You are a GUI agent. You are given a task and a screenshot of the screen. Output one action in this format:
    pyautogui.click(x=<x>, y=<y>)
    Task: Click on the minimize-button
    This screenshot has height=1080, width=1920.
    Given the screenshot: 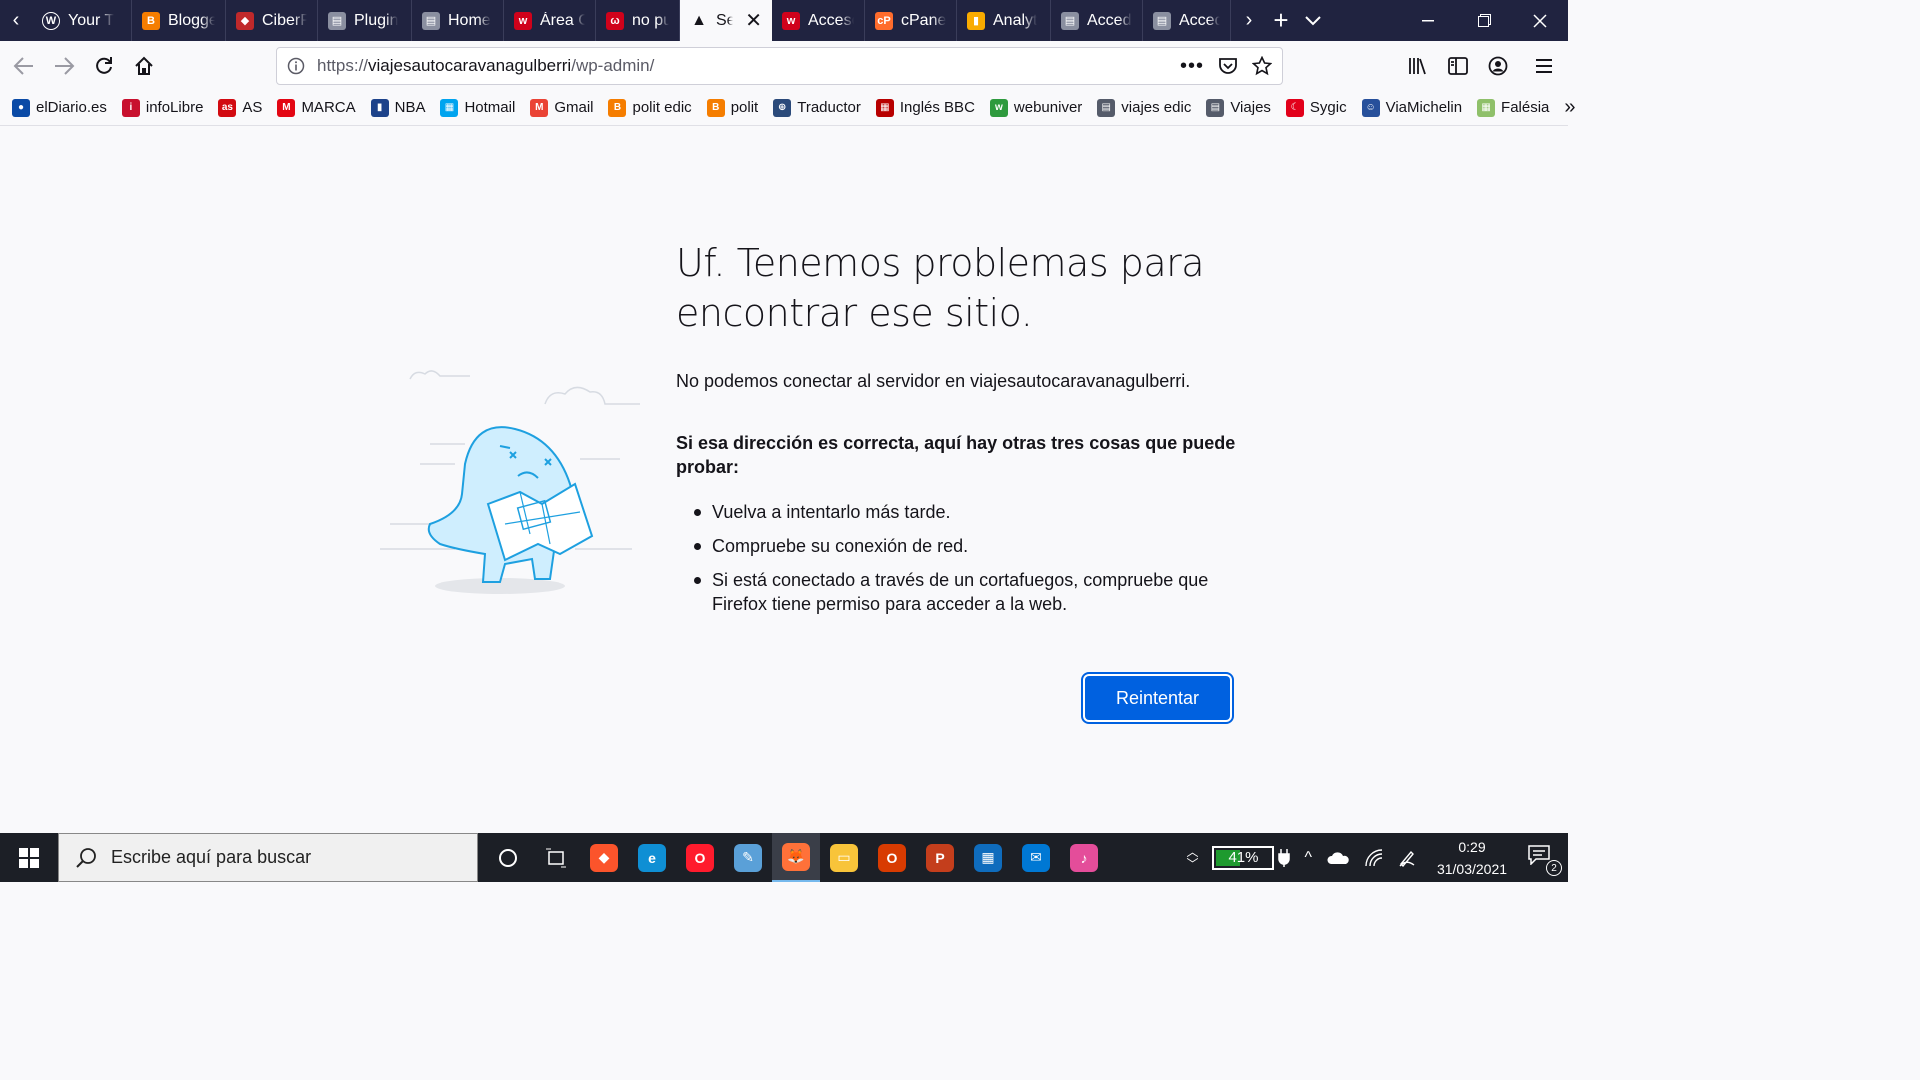 What is the action you would take?
    pyautogui.click(x=1428, y=20)
    